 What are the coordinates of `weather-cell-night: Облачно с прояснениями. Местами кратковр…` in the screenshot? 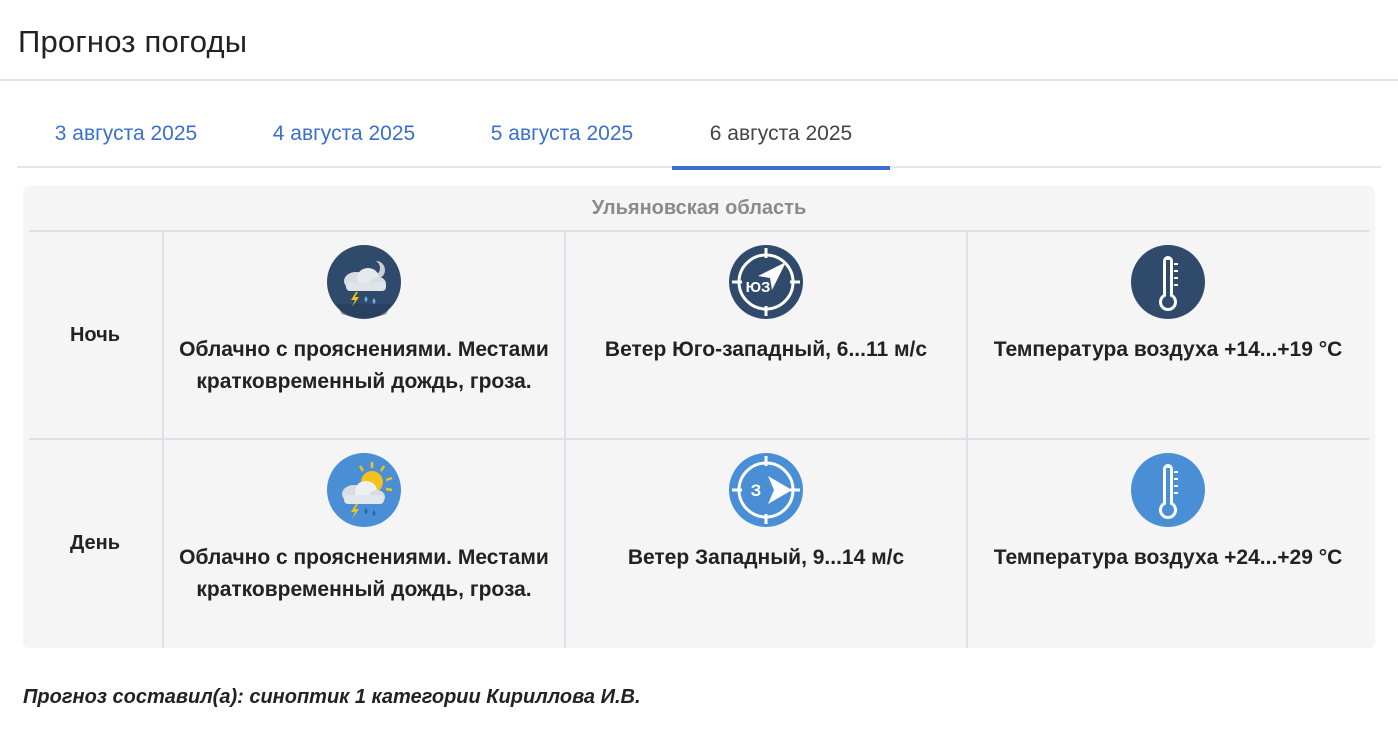 It's located at (364, 321).